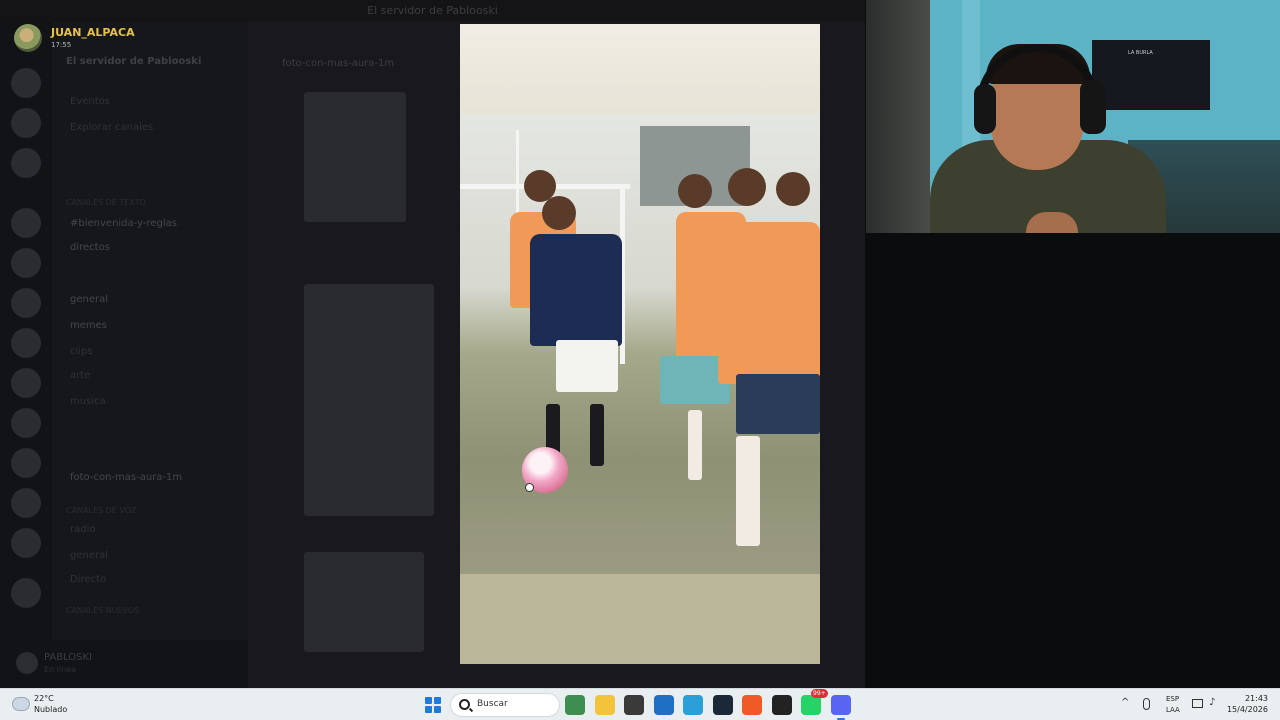 This screenshot has height=720, width=1280. I want to click on category-label: Canales de texto, so click(106, 202).